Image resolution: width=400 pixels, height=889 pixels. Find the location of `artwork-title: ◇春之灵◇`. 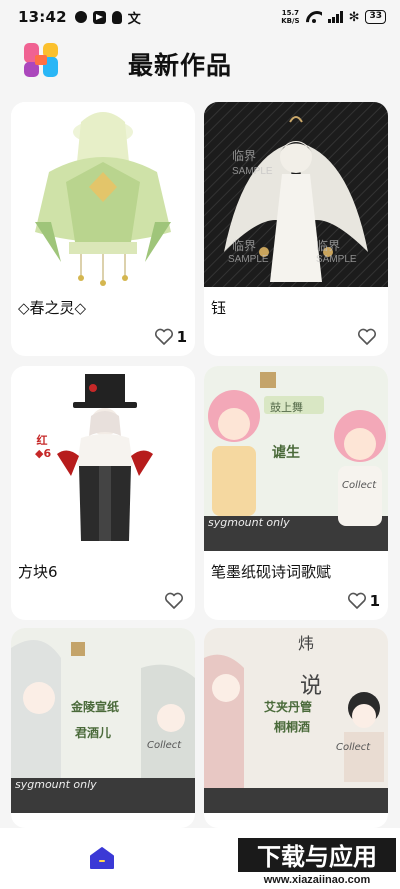

artwork-title: ◇春之灵◇ is located at coordinates (52, 308).